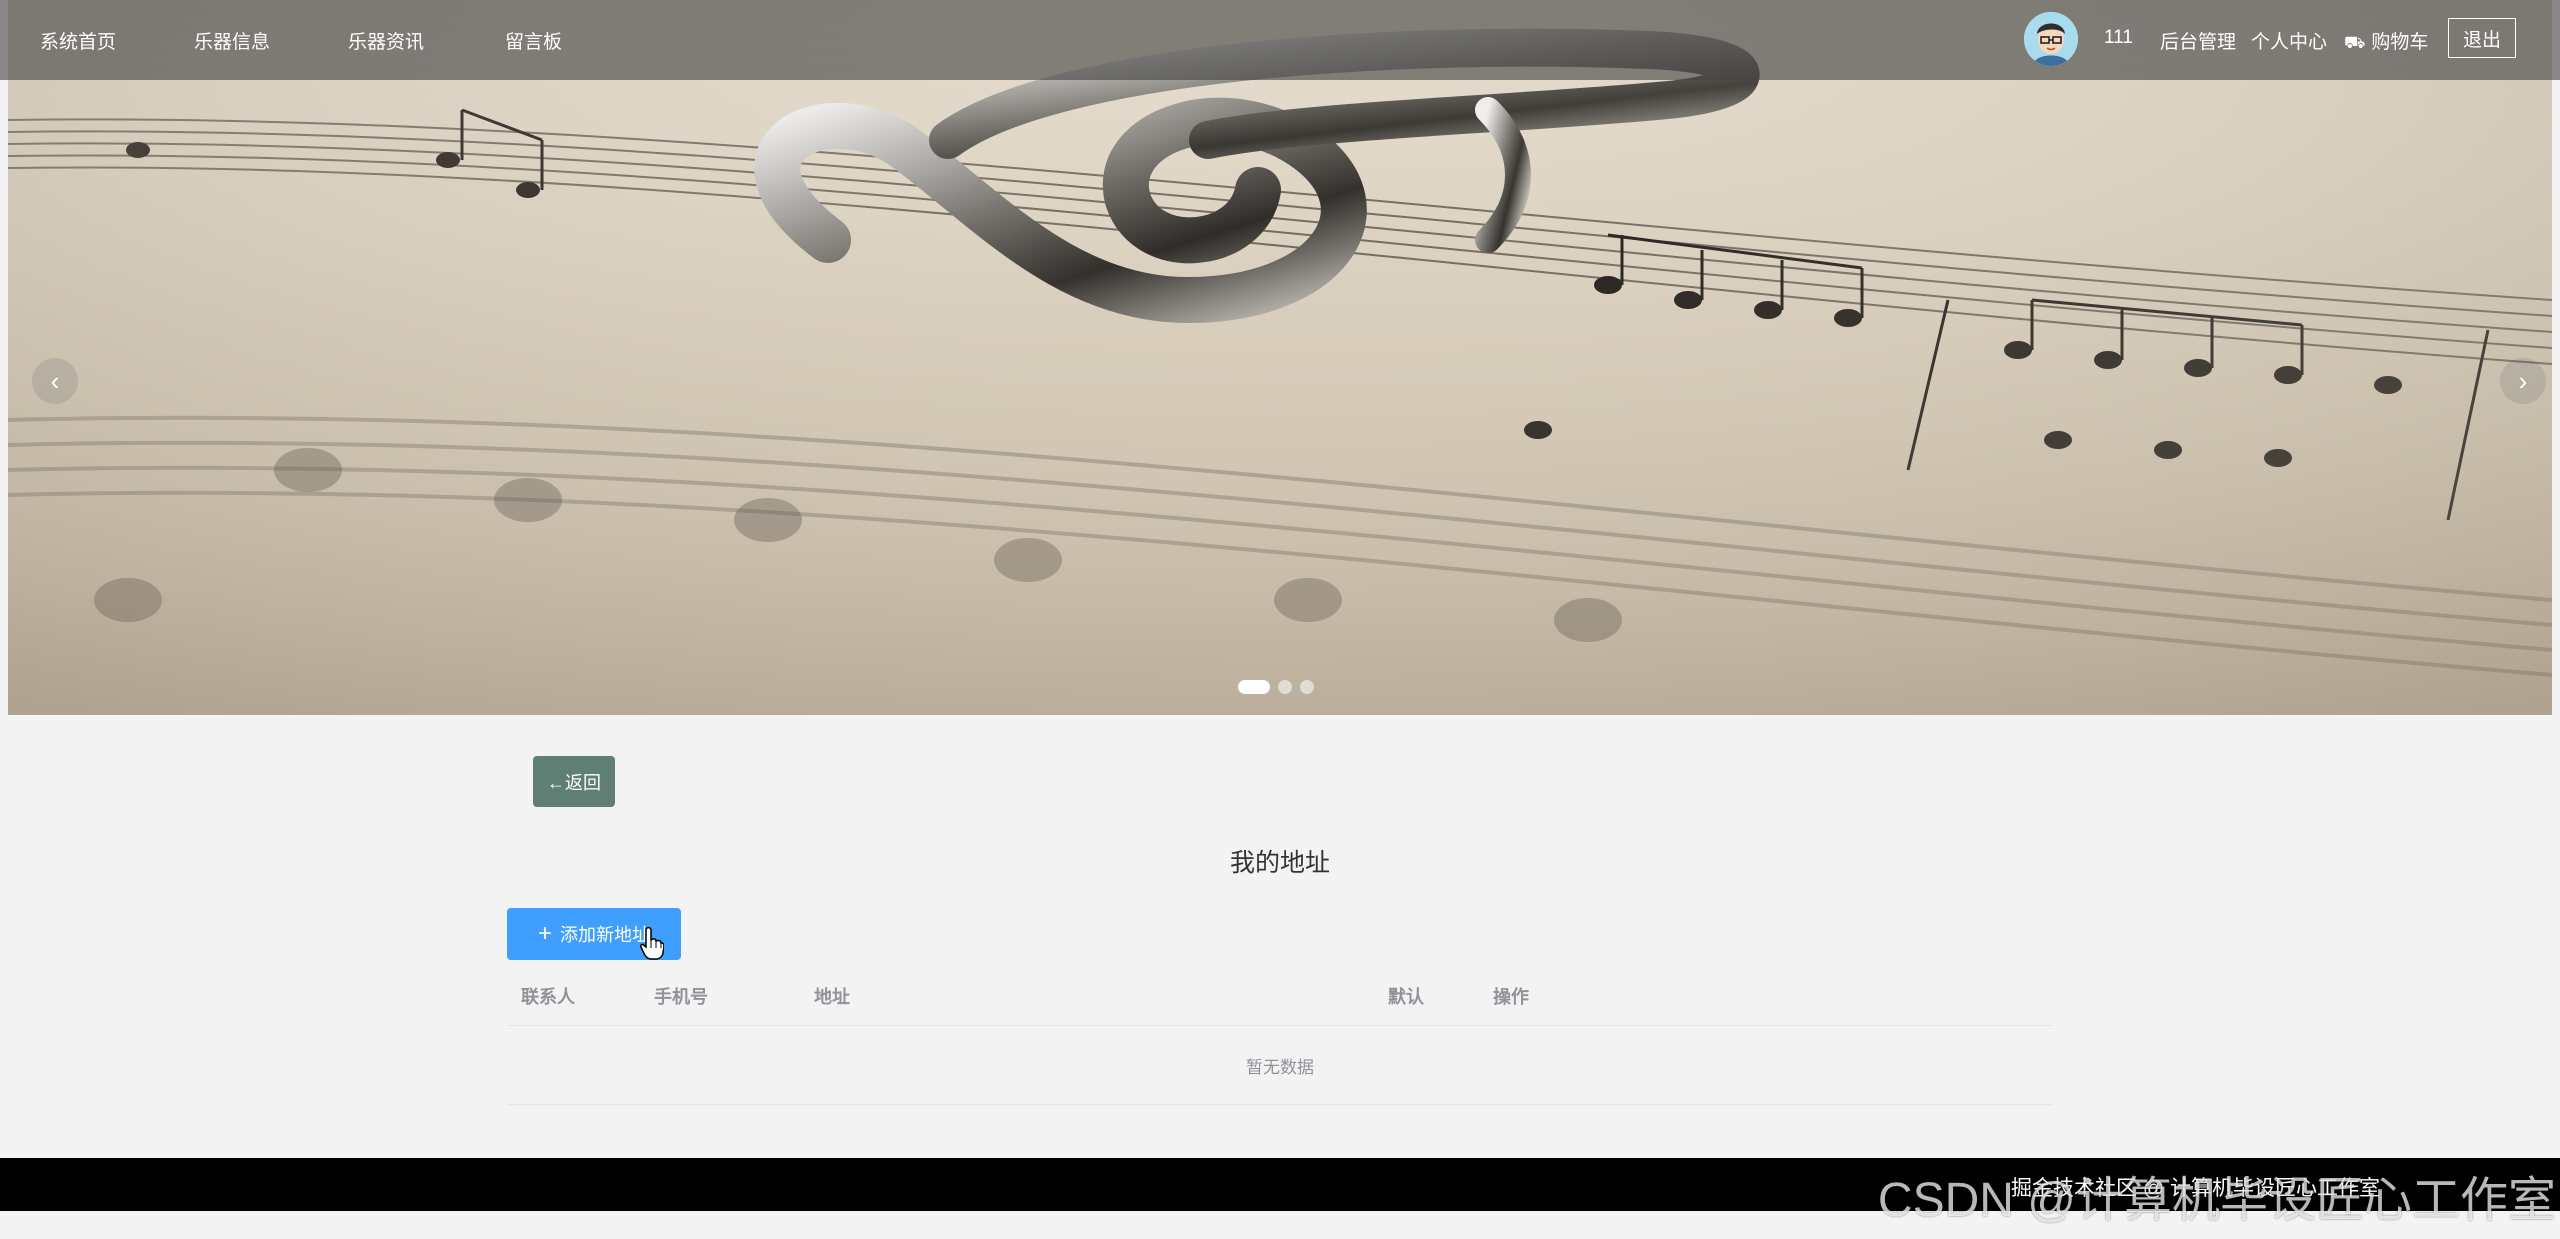 The image size is (2560, 1239). Describe the element at coordinates (544, 933) in the screenshot. I see `plus-icon: +` at that location.